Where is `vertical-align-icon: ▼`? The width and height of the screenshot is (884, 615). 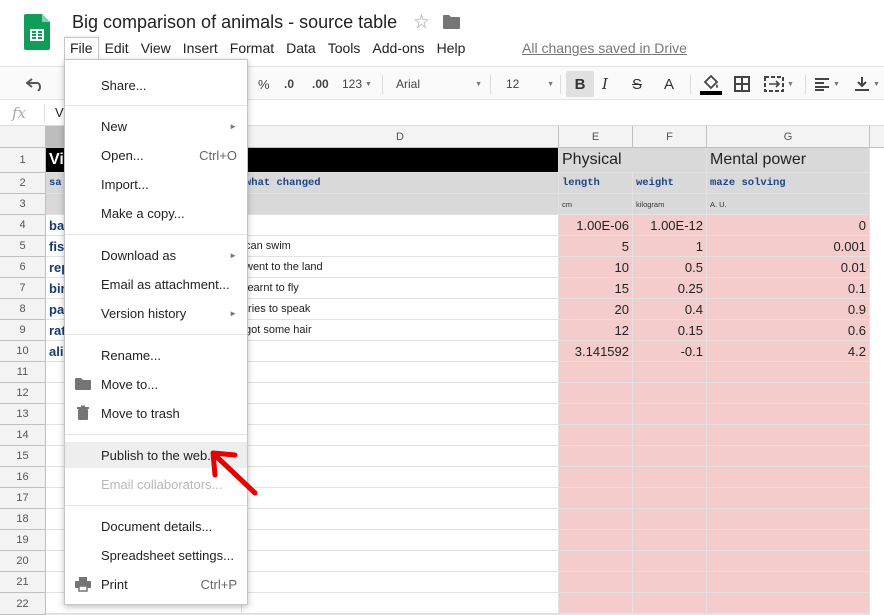 vertical-align-icon: ▼ is located at coordinates (867, 84).